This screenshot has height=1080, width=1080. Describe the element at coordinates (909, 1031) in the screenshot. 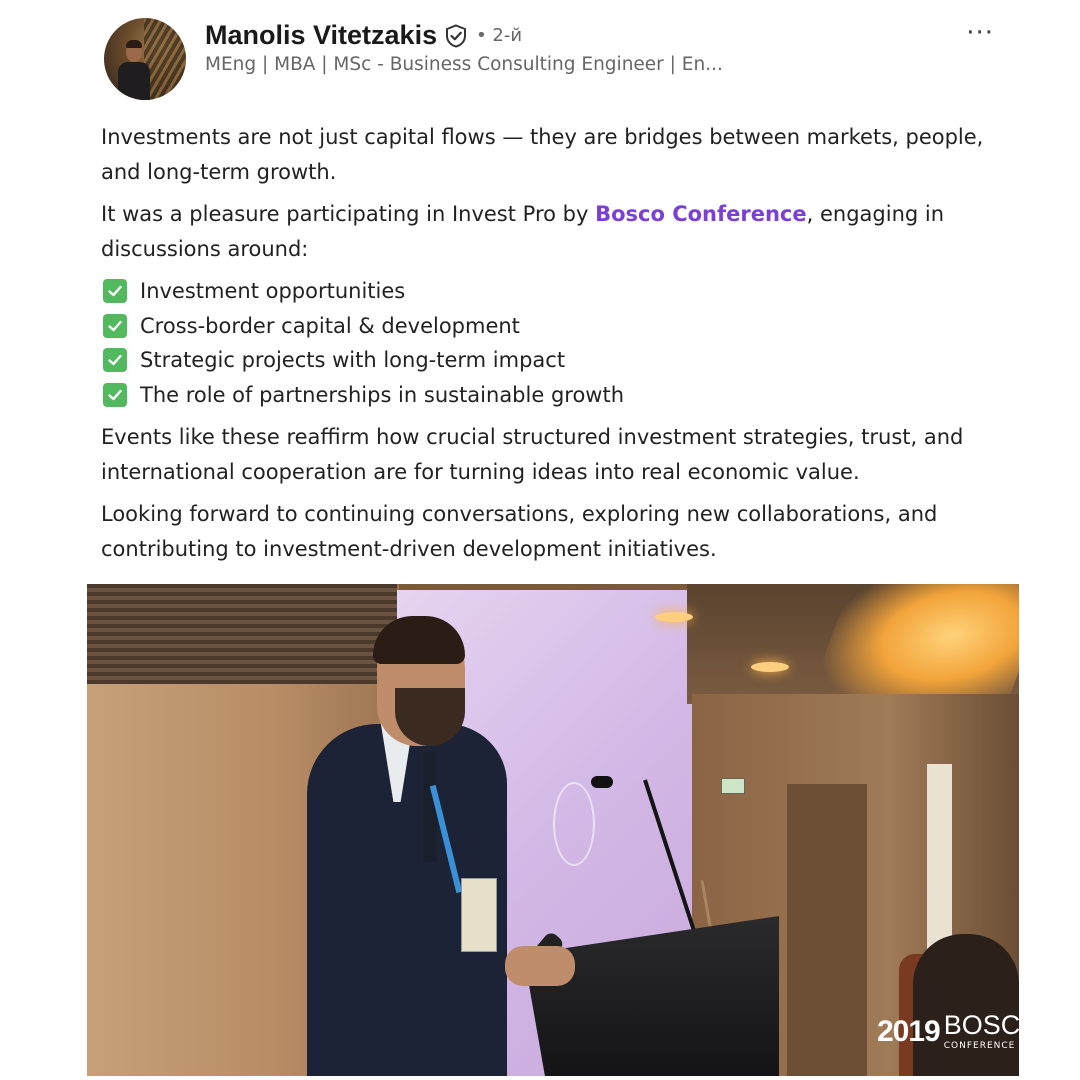

I see `watermark-number: 2019` at that location.